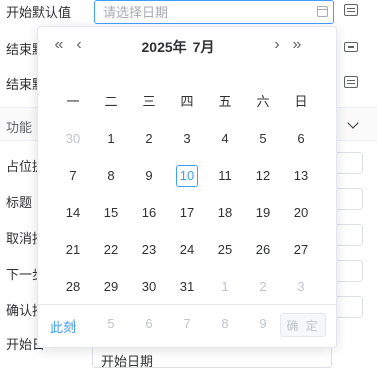  What do you see at coordinates (59, 45) in the screenshot?
I see `prev-year-button: «` at bounding box center [59, 45].